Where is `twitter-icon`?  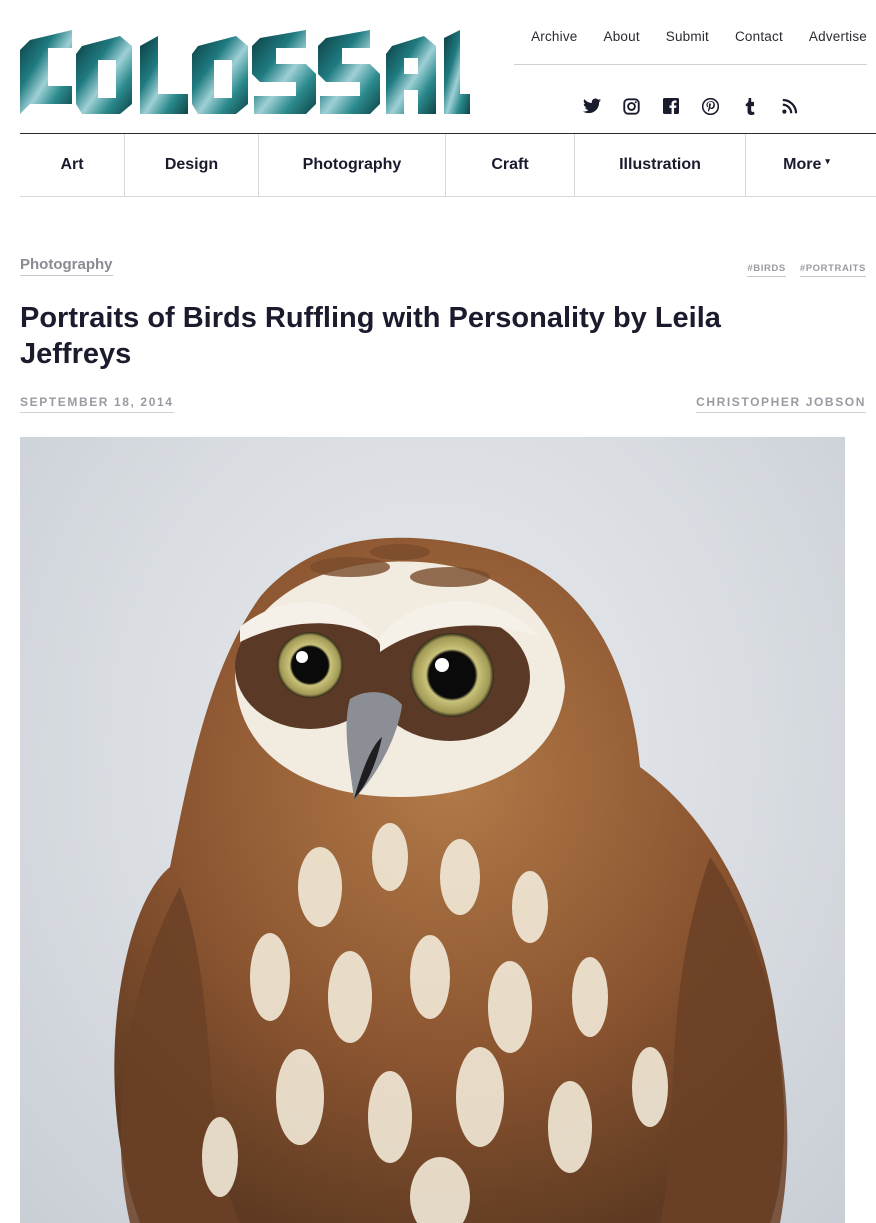
twitter-icon is located at coordinates (592, 106).